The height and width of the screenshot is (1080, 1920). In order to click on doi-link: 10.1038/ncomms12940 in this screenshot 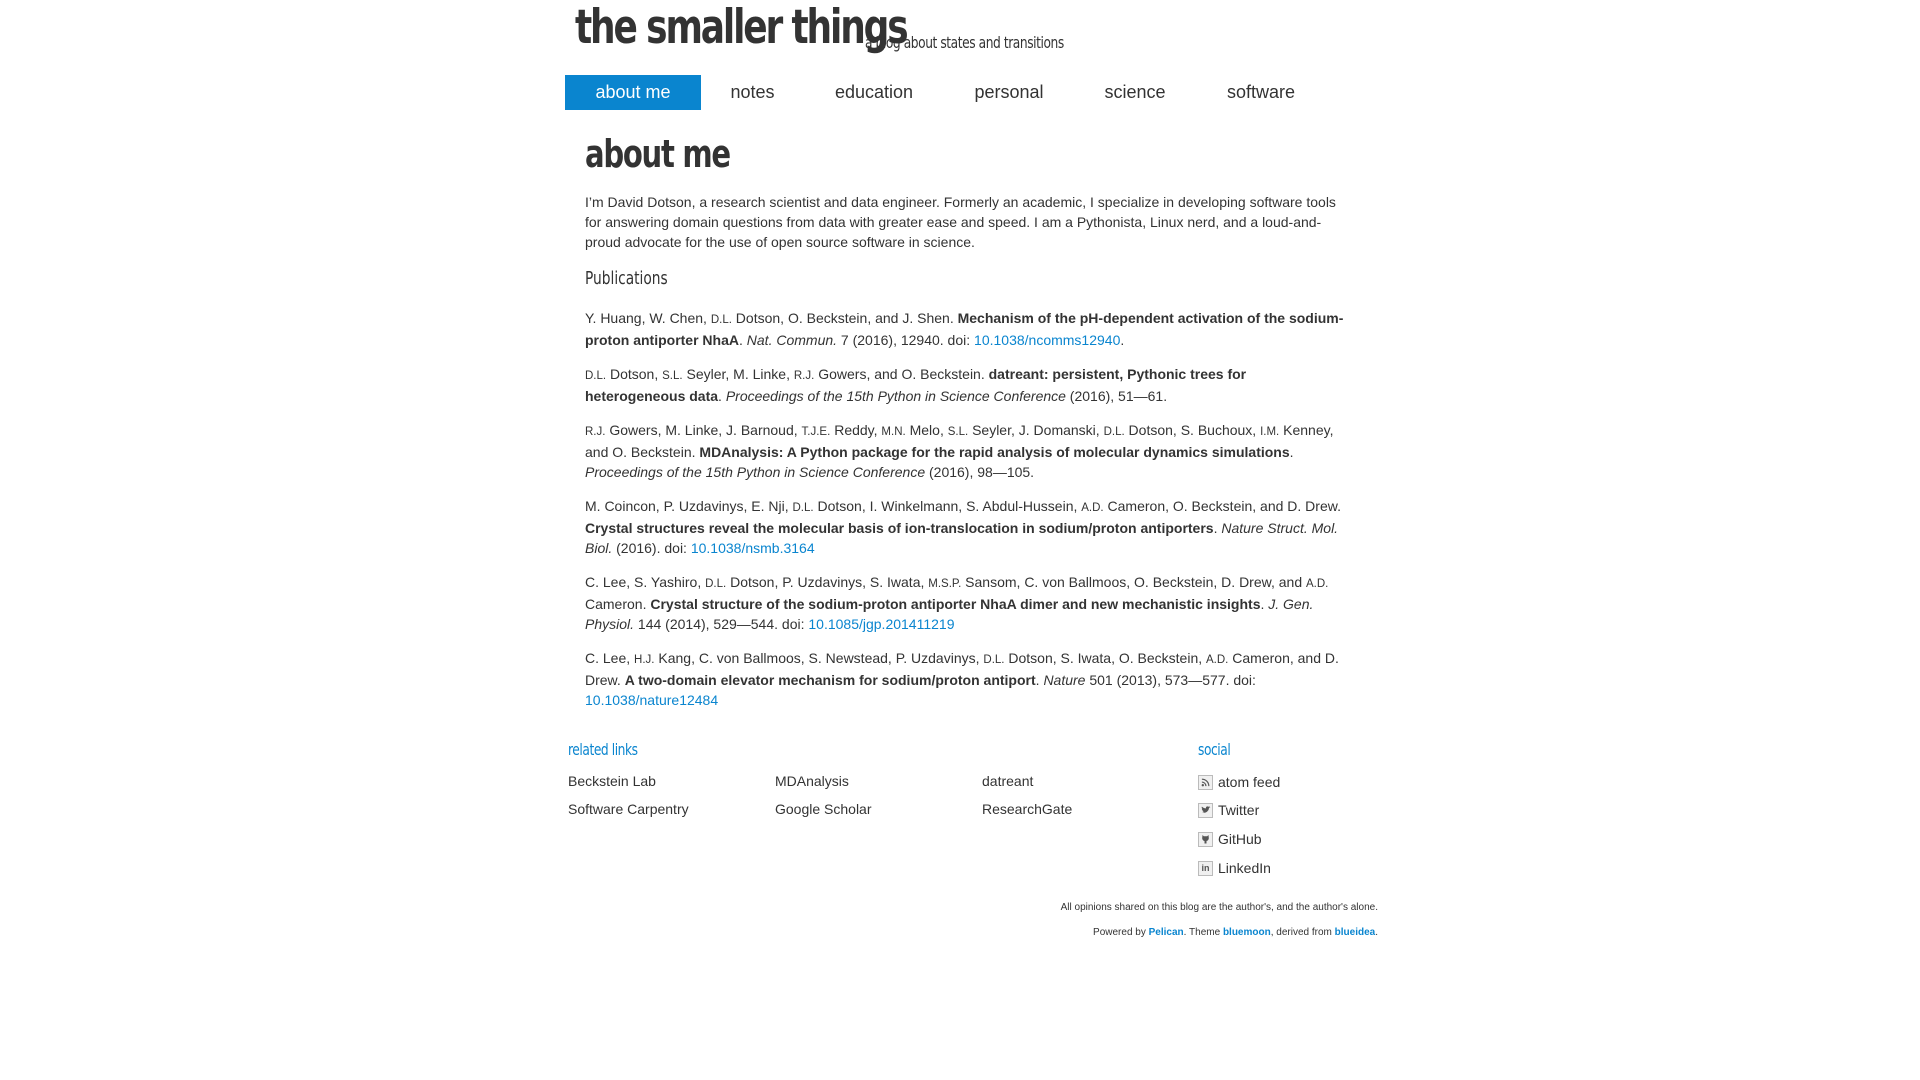, I will do `click(1047, 340)`.